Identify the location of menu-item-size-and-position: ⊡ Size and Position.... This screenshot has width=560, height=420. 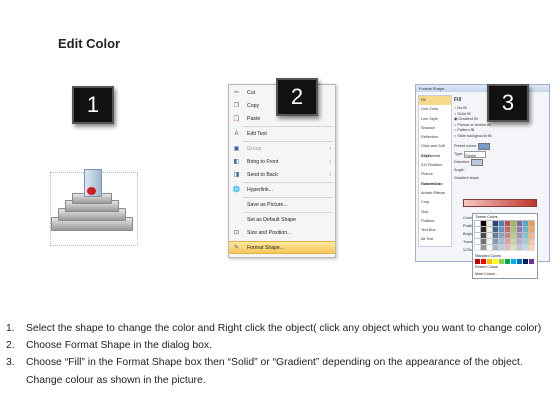
(282, 232).